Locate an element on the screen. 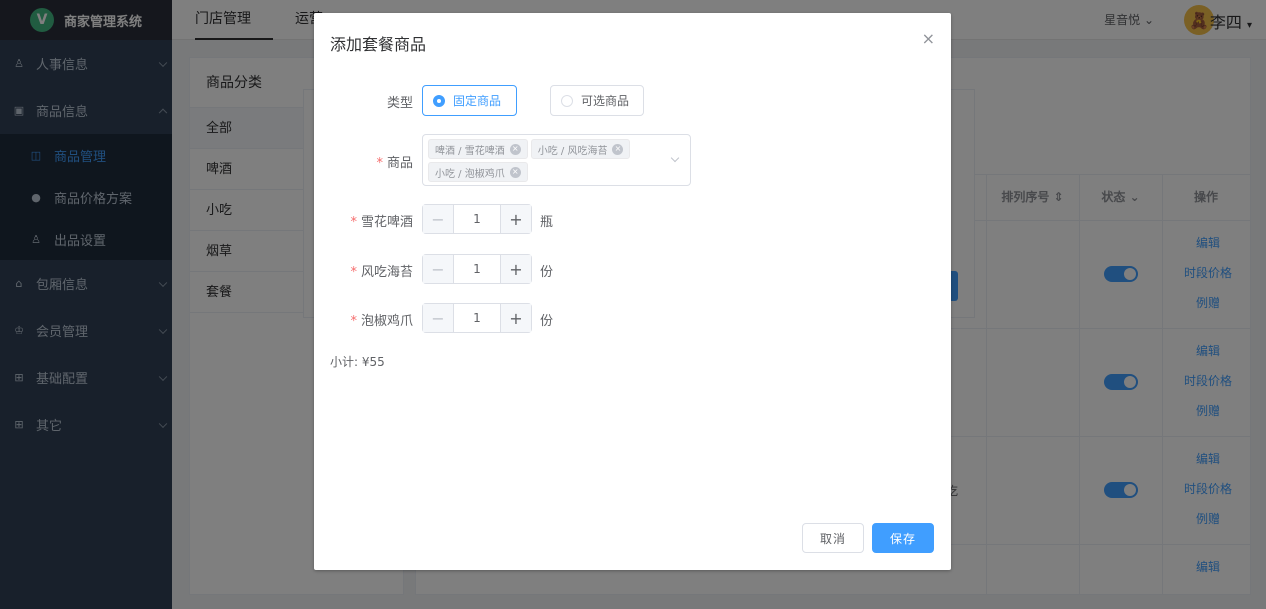 The height and width of the screenshot is (609, 1266). close-icon: × is located at coordinates (928, 38).